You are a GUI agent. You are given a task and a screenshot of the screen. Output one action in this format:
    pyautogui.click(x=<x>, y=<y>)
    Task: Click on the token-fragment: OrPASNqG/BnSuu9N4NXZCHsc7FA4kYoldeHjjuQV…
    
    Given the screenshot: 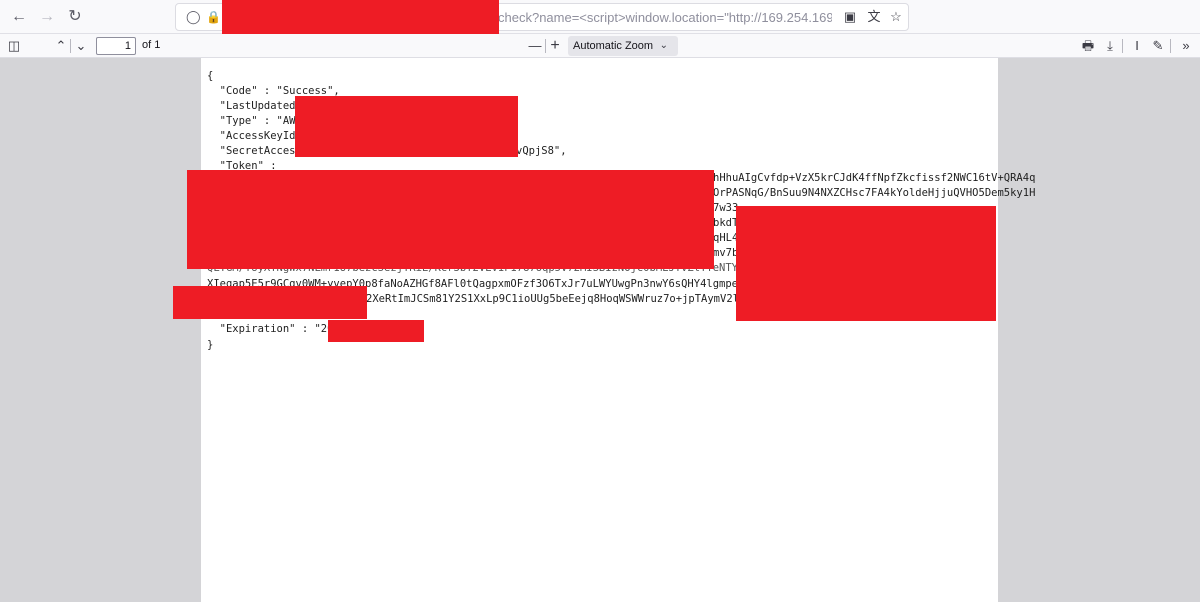 What is the action you would take?
    pyautogui.click(x=874, y=193)
    